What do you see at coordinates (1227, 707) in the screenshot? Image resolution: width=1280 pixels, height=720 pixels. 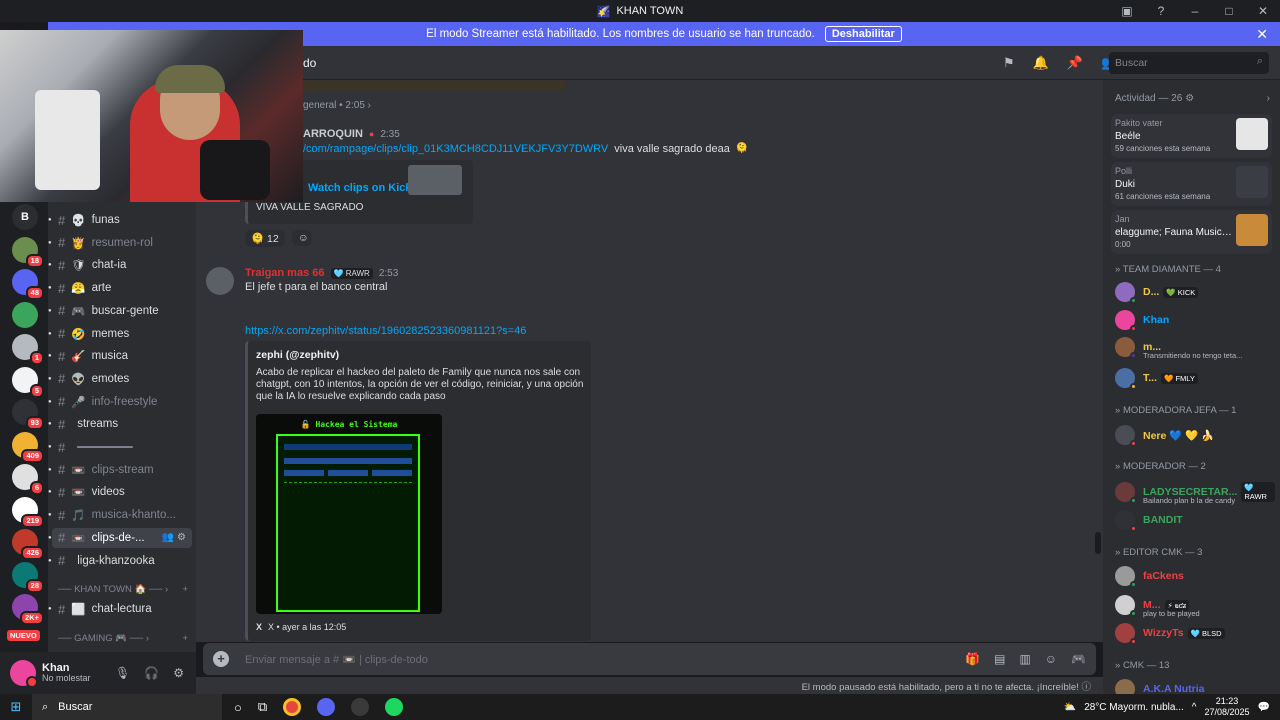 I see `clock: 21:23 27/08/2025` at bounding box center [1227, 707].